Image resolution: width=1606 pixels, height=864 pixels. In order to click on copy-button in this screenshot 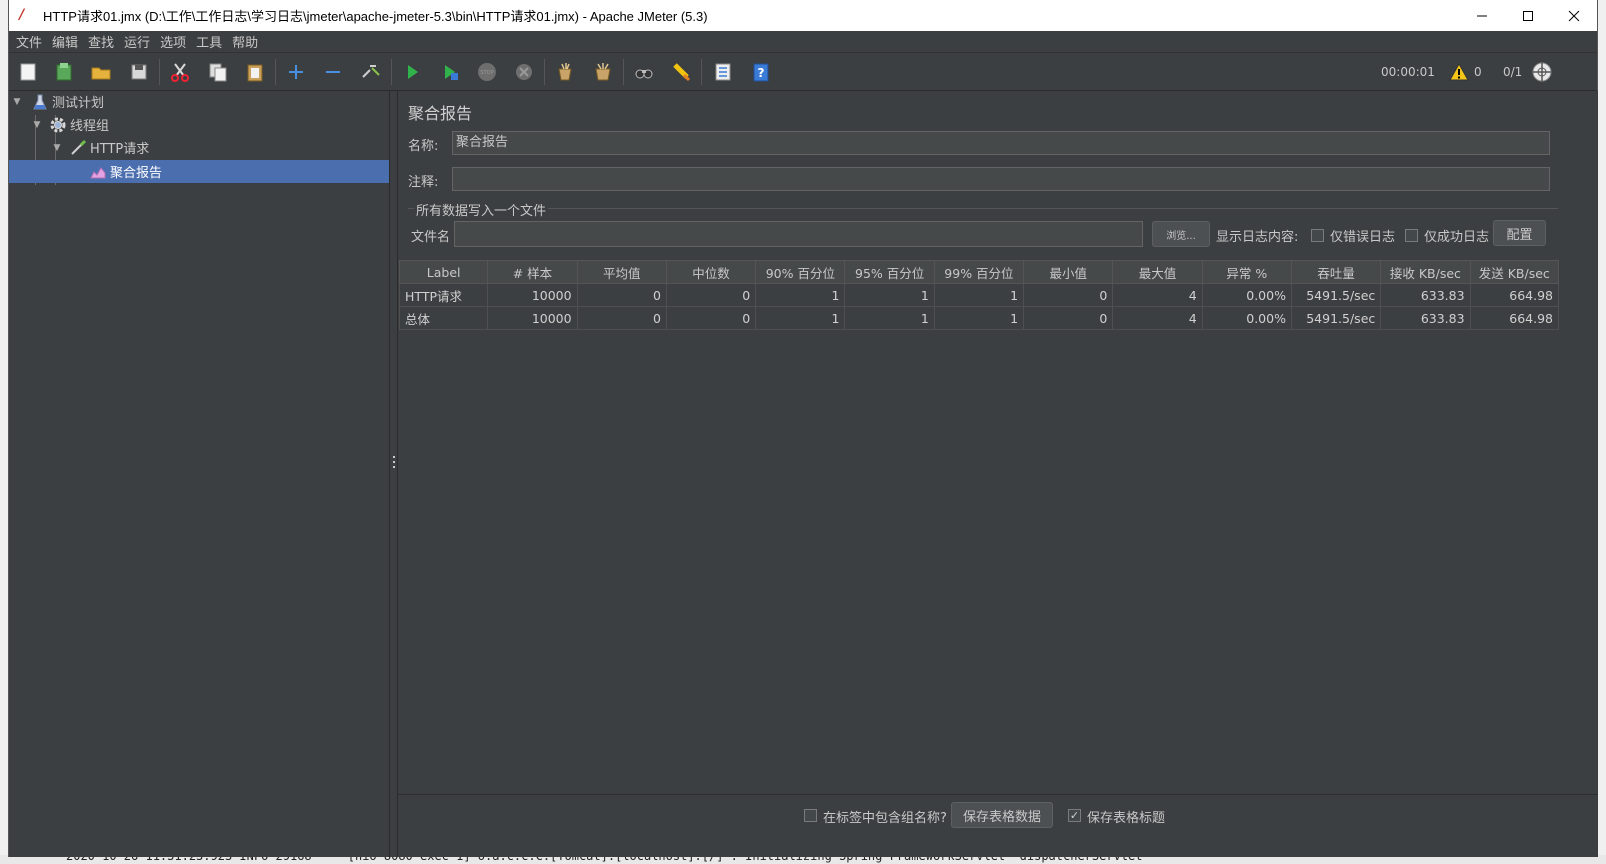, I will do `click(218, 72)`.